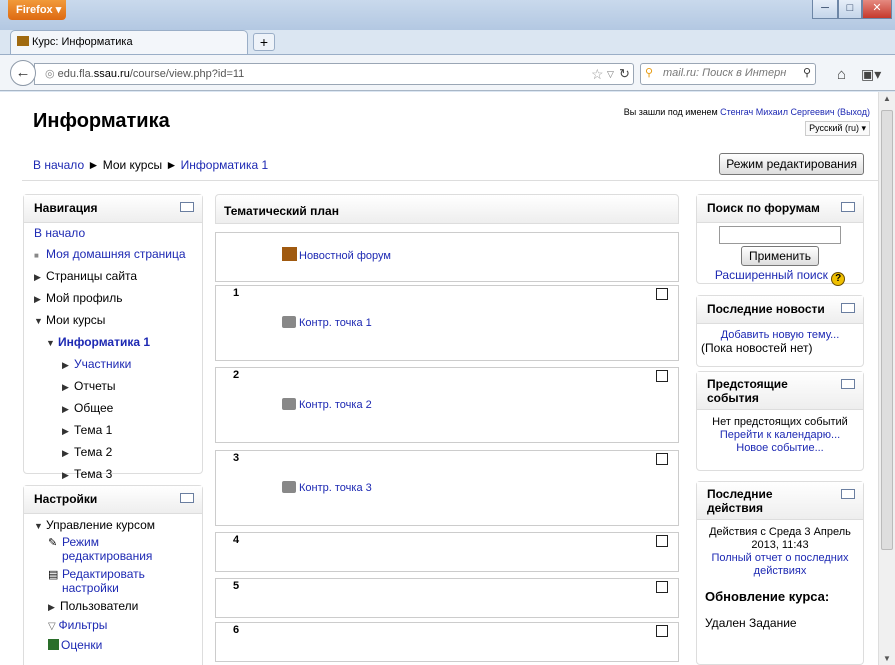 Image resolution: width=895 pixels, height=665 pixels. What do you see at coordinates (610, 74) in the screenshot?
I see `history-dropdown-icon: ▽` at bounding box center [610, 74].